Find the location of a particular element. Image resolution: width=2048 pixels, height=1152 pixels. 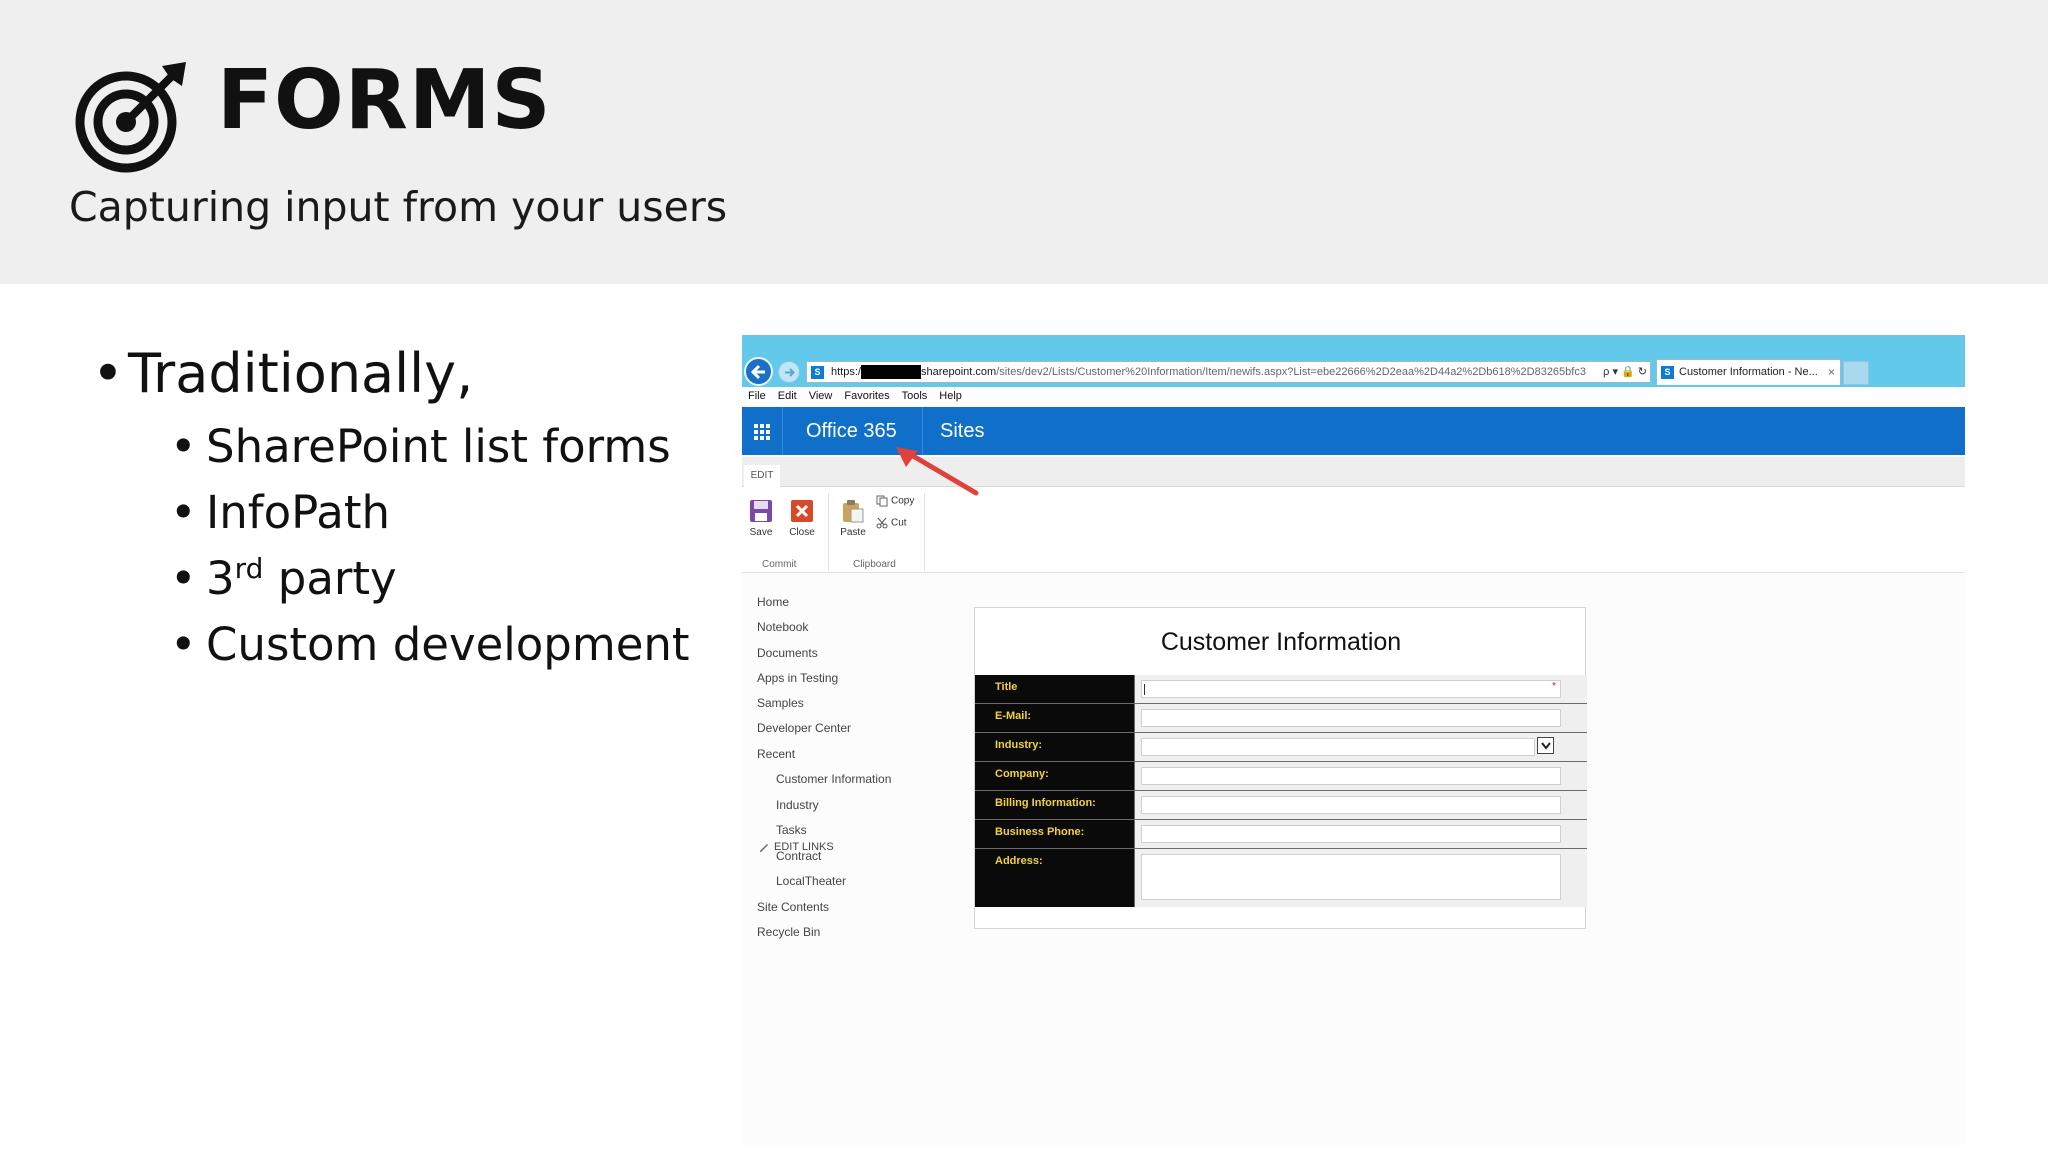

browser-tab: S Customer Information - Ne... × is located at coordinates (1748, 372).